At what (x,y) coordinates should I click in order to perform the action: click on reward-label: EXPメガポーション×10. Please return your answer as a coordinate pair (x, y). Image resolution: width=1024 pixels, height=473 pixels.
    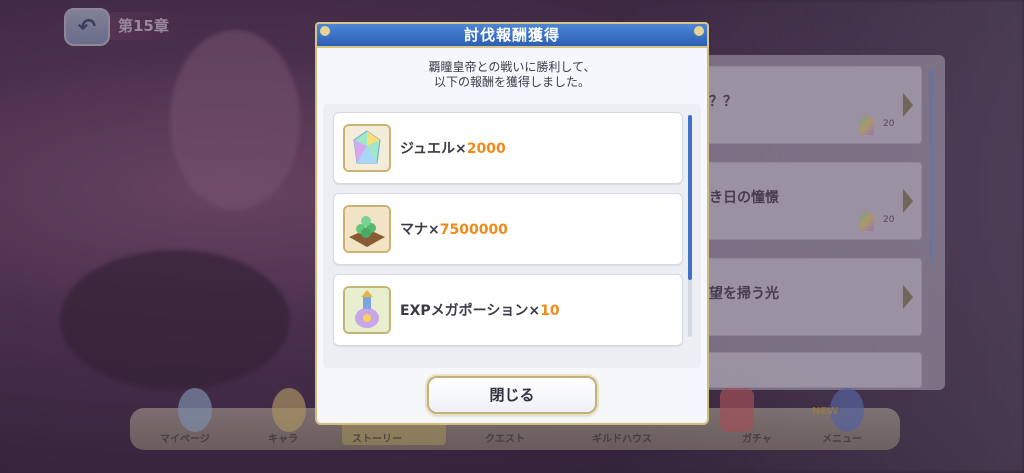
    Looking at the image, I should click on (480, 310).